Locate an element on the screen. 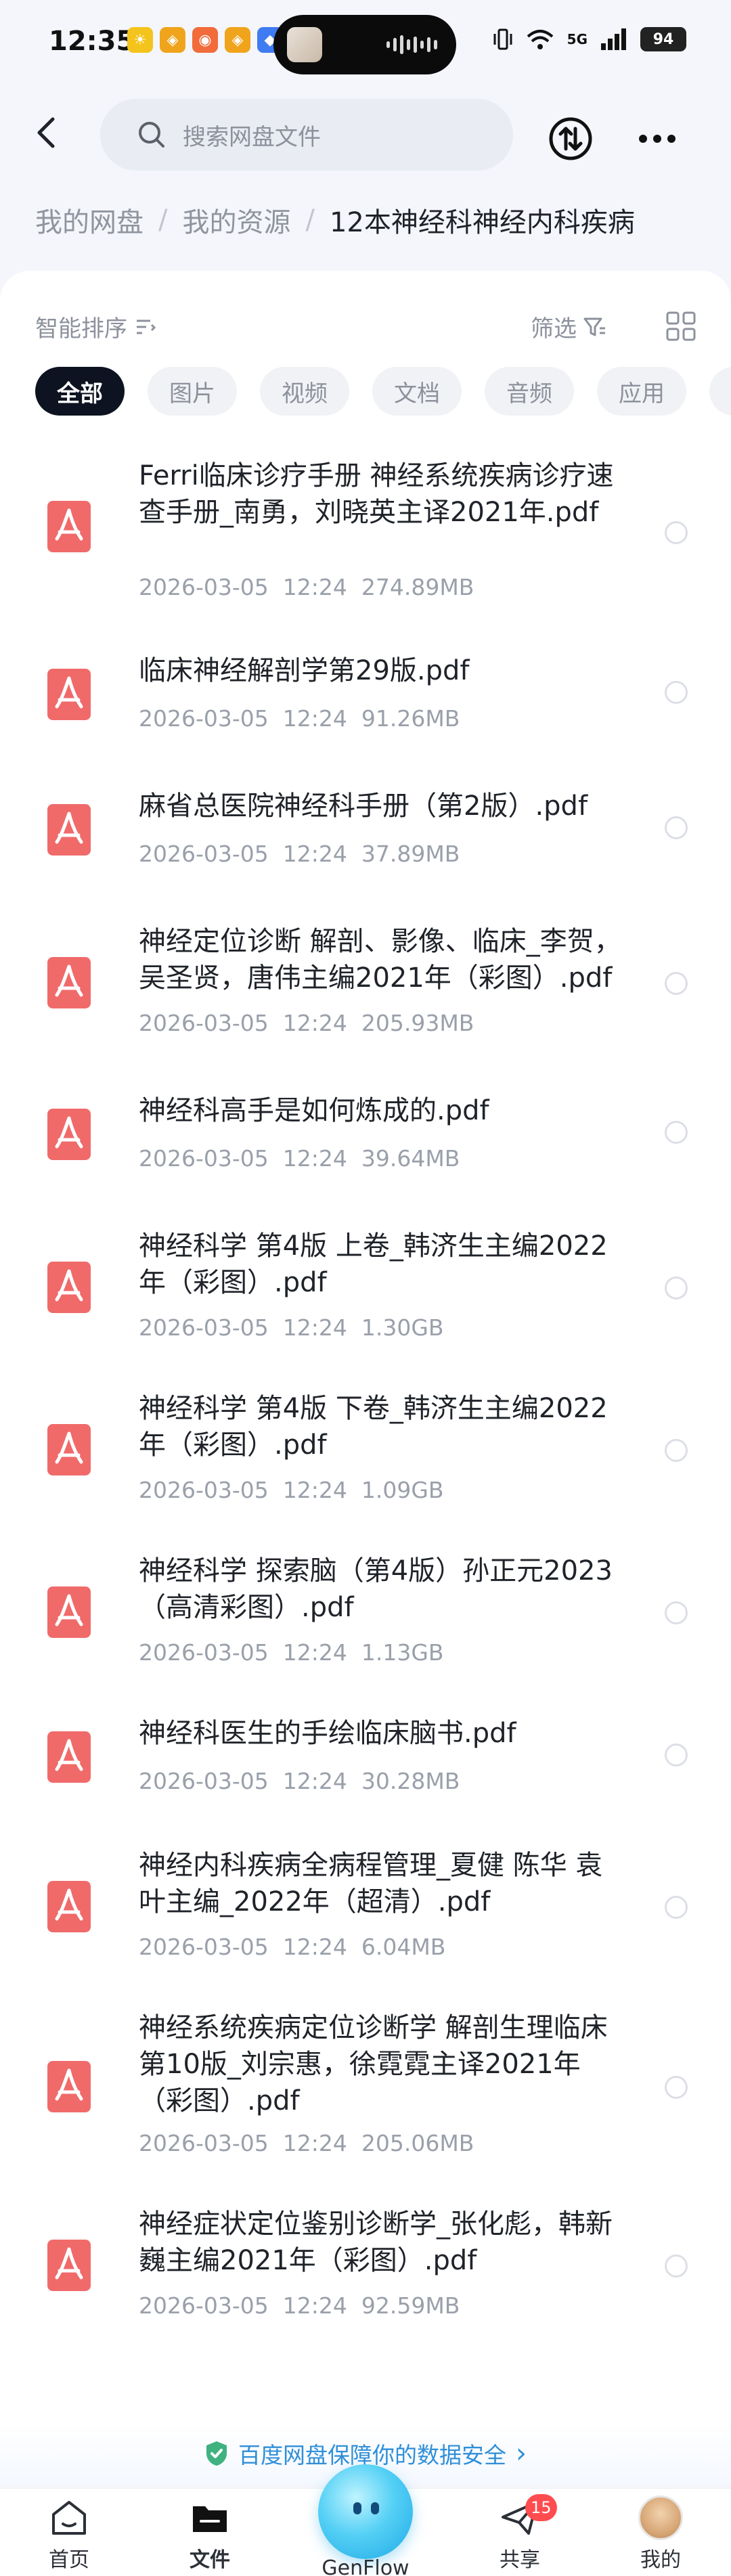 The height and width of the screenshot is (2576, 731). filter-label: 筛选 is located at coordinates (554, 328).